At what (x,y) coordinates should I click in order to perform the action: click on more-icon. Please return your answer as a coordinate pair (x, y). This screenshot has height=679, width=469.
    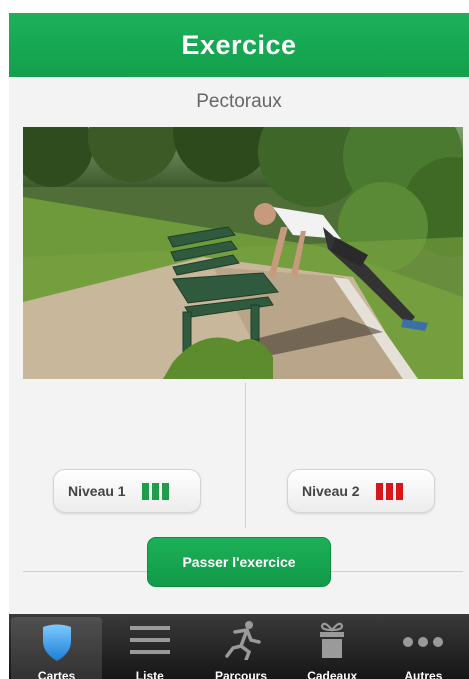
    Looking at the image, I should click on (423, 642).